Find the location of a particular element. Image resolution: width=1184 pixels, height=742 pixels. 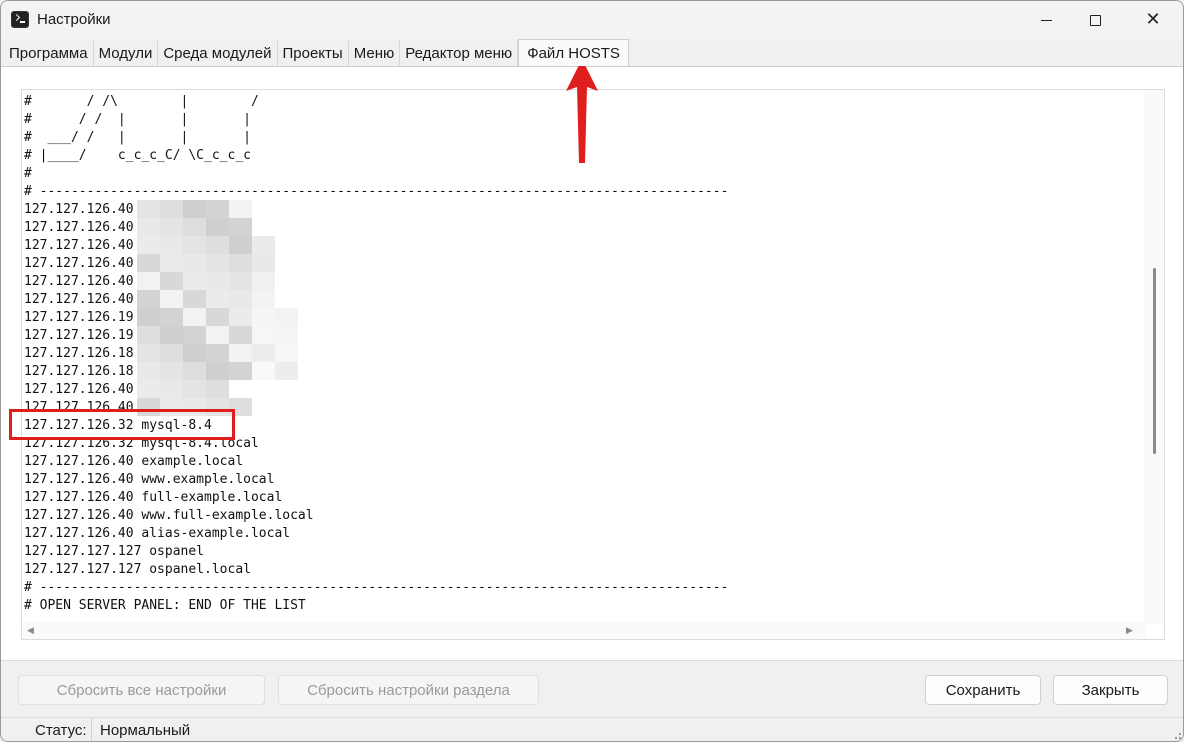

maximize-icon is located at coordinates (1095, 20).